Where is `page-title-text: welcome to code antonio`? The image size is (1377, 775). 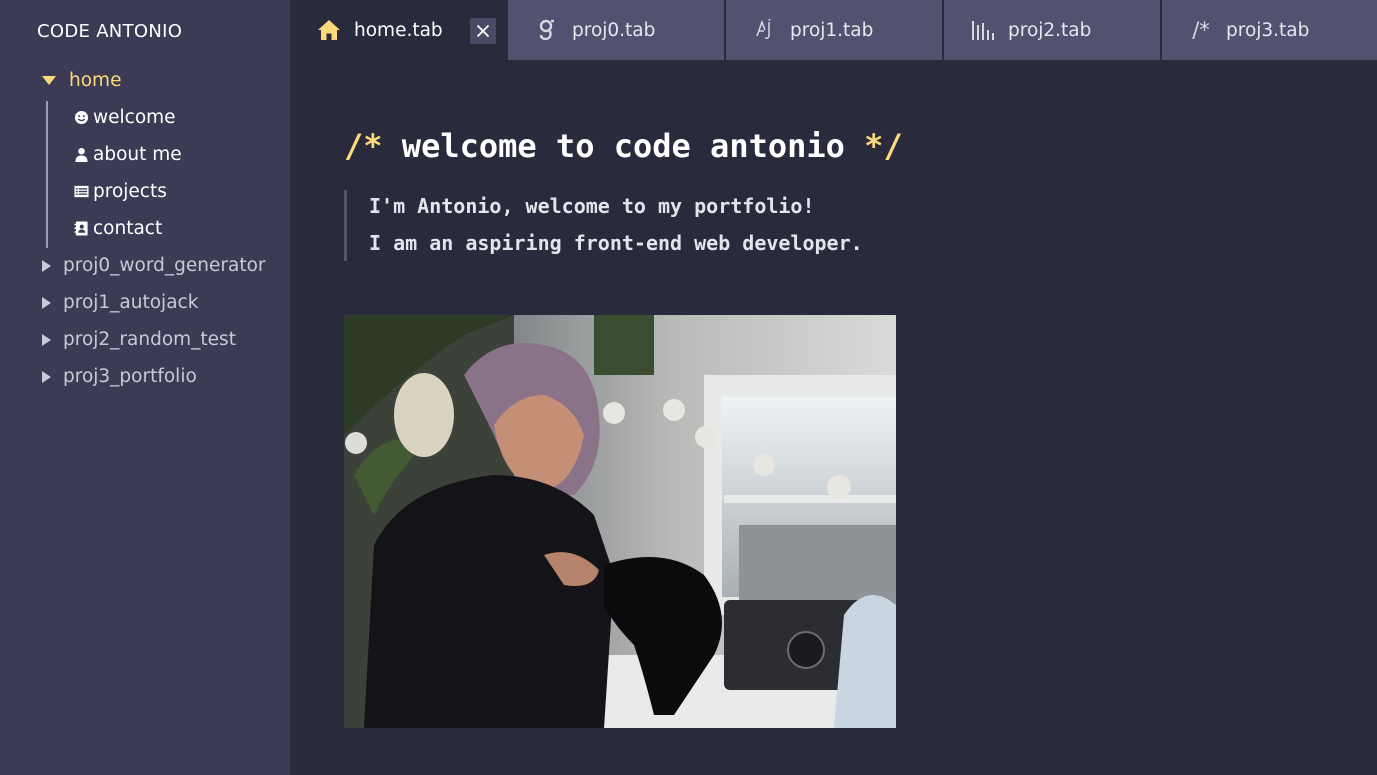 page-title-text: welcome to code antonio is located at coordinates (623, 146).